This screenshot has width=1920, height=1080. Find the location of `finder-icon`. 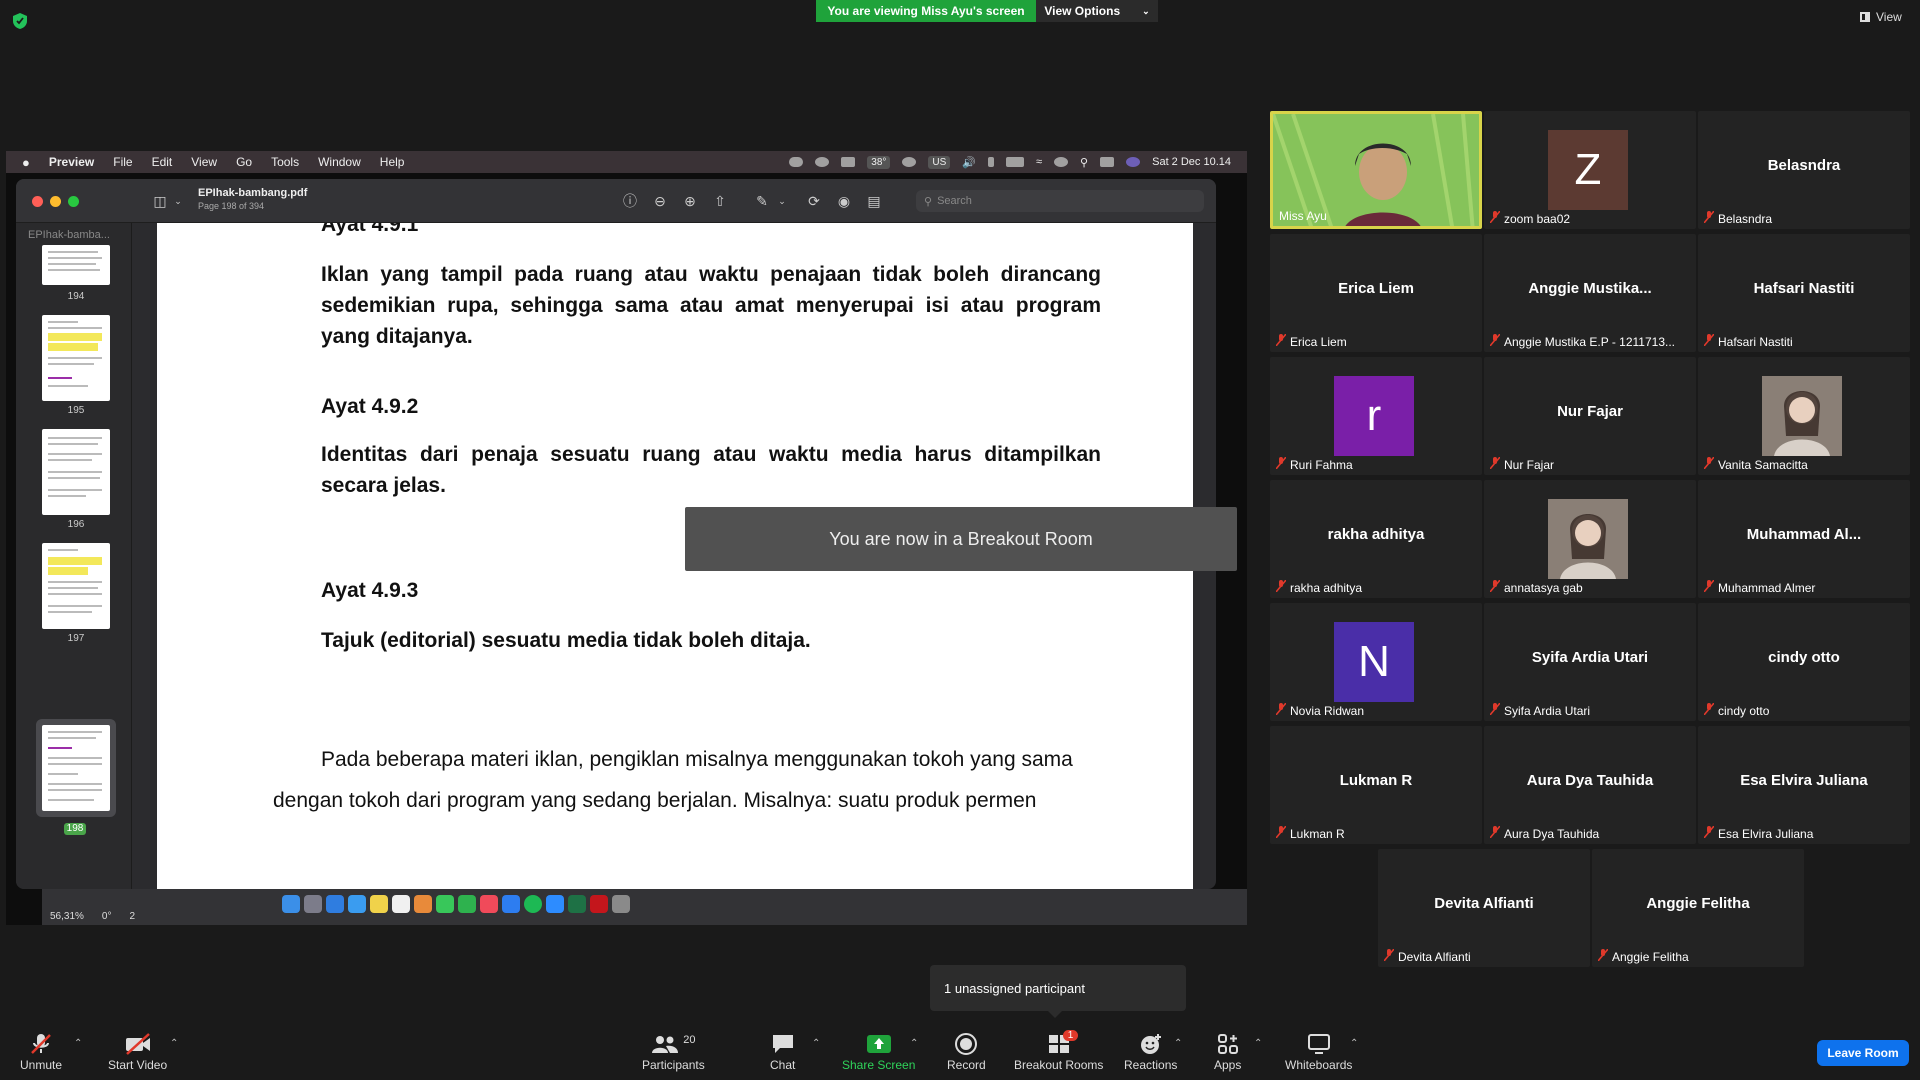

finder-icon is located at coordinates (291, 904).